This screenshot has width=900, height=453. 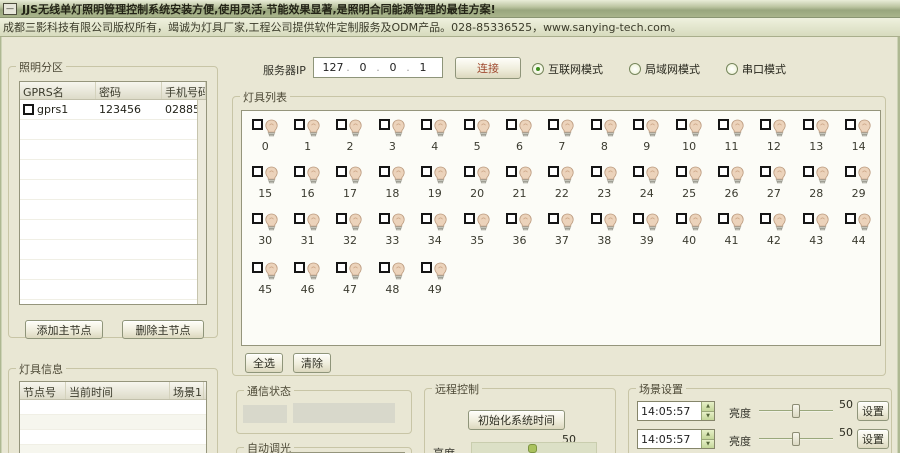 I want to click on mode-radio-1: 互联网模式, so click(x=567, y=69).